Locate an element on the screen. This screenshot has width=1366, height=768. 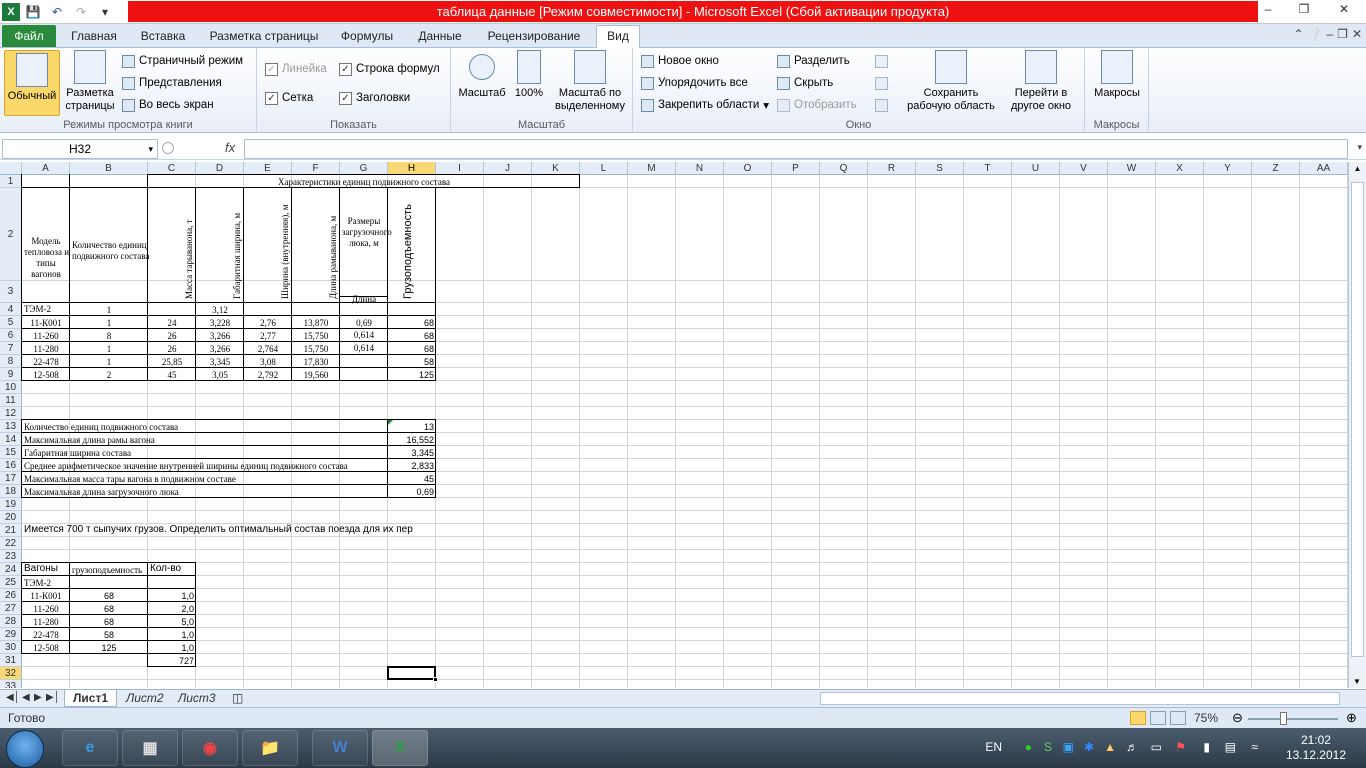
restore-icon: ❐ is located at coordinates (1304, 9).